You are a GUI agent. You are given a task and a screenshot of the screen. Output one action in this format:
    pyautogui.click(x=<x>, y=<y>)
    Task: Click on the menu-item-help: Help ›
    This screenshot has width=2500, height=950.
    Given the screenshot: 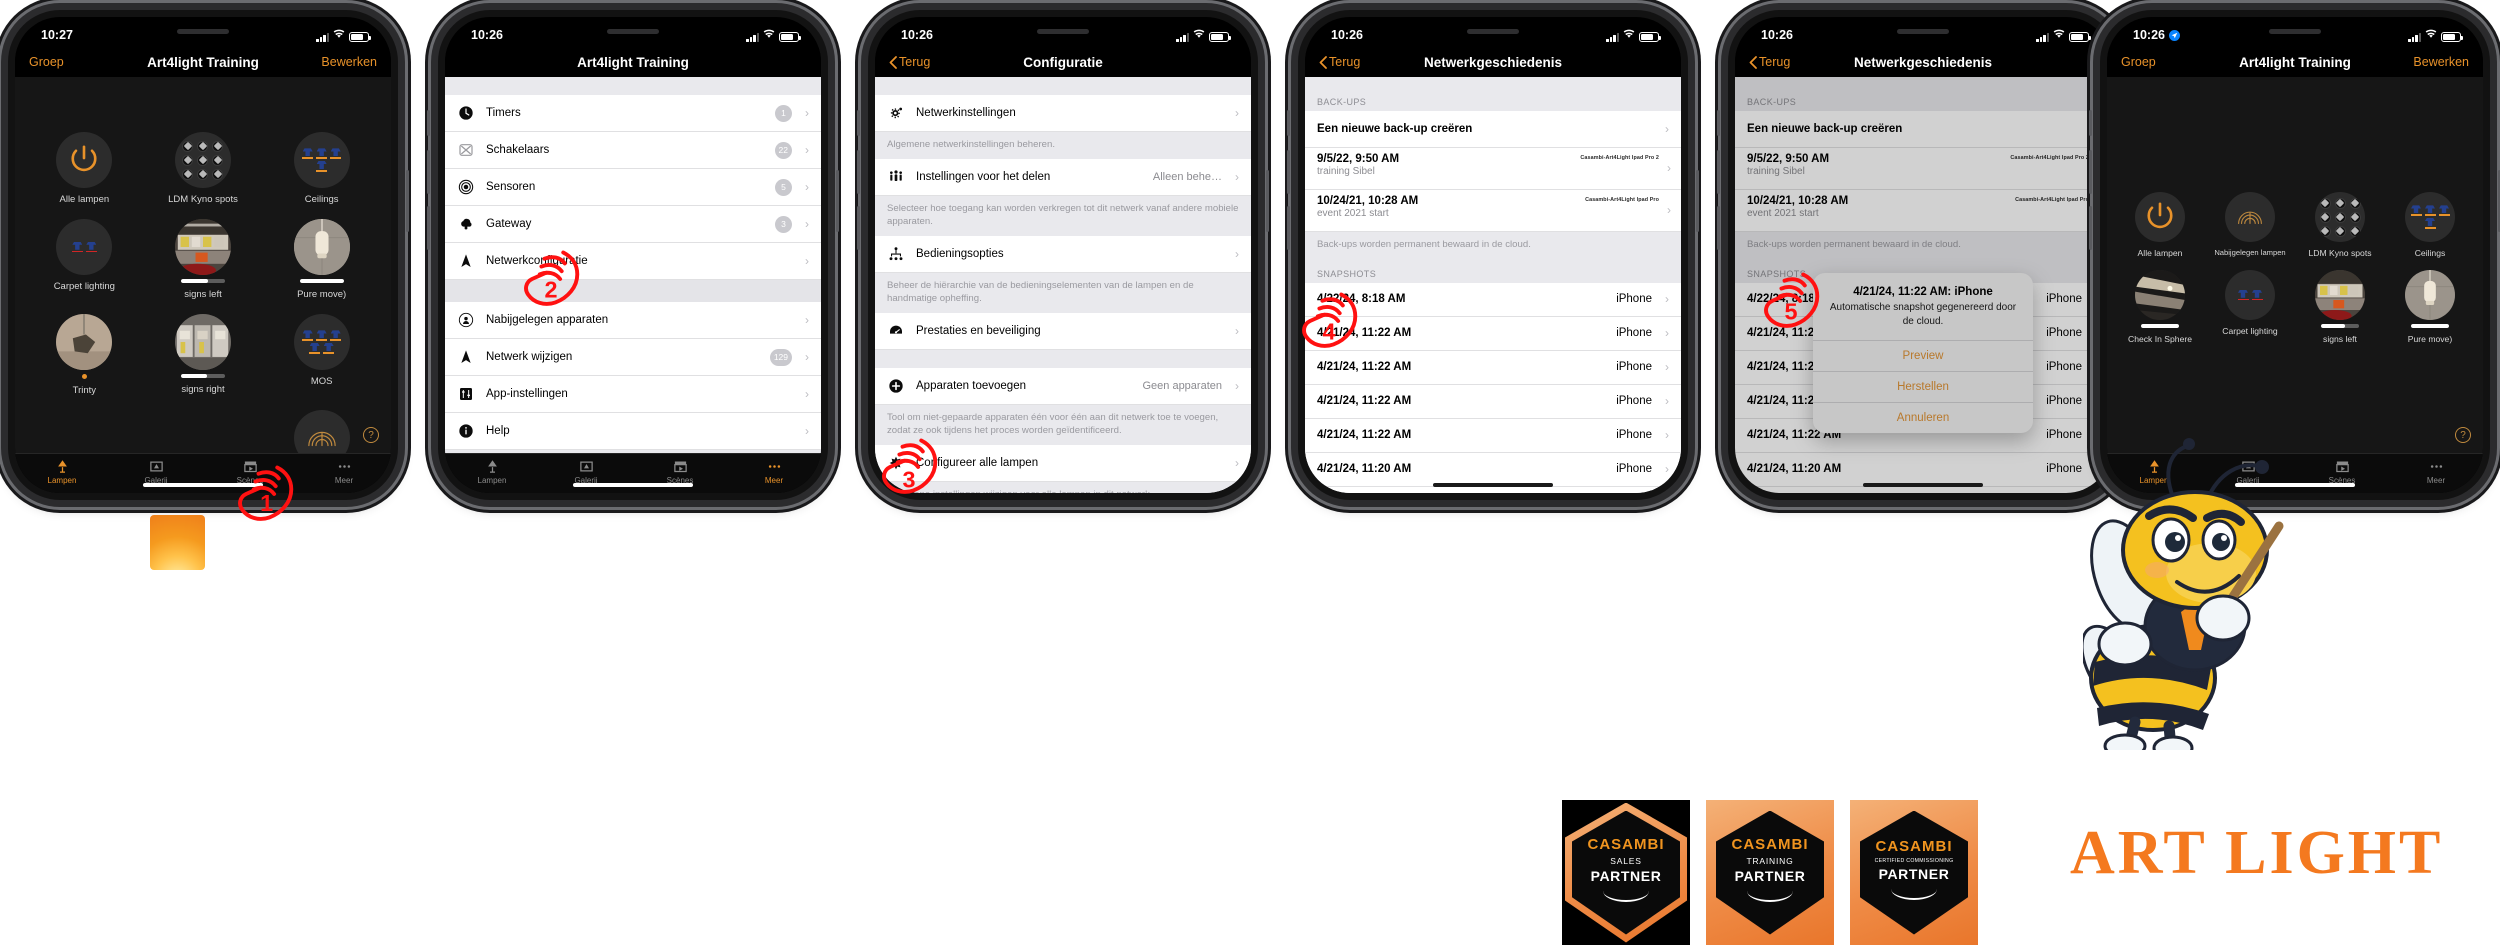 What is the action you would take?
    pyautogui.click(x=633, y=431)
    